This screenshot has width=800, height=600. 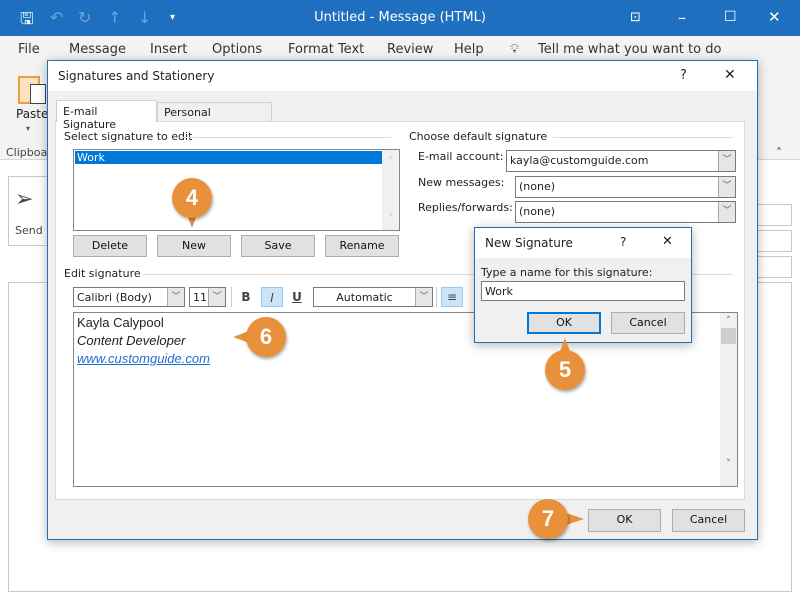 I want to click on send-label: Send, so click(x=29, y=230).